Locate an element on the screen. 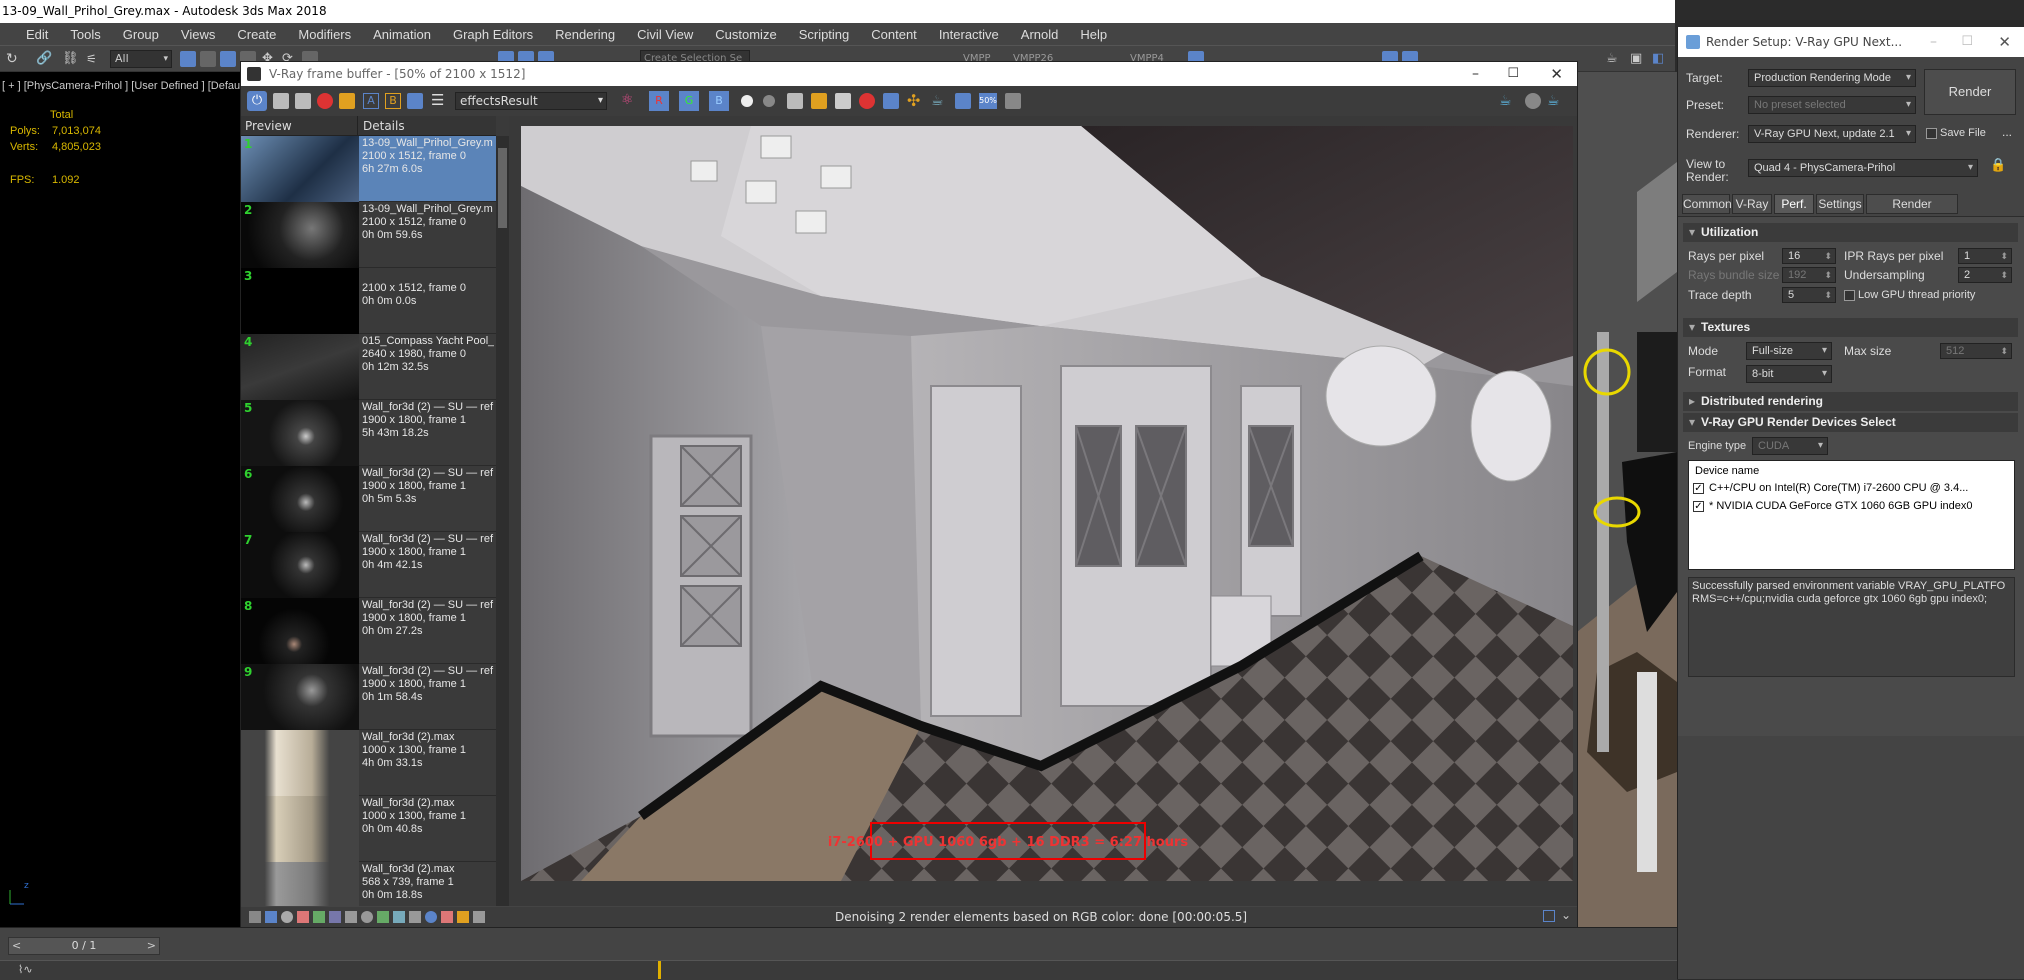 The height and width of the screenshot is (980, 2024). ipr-rays-spinner: 1 is located at coordinates (1985, 256).